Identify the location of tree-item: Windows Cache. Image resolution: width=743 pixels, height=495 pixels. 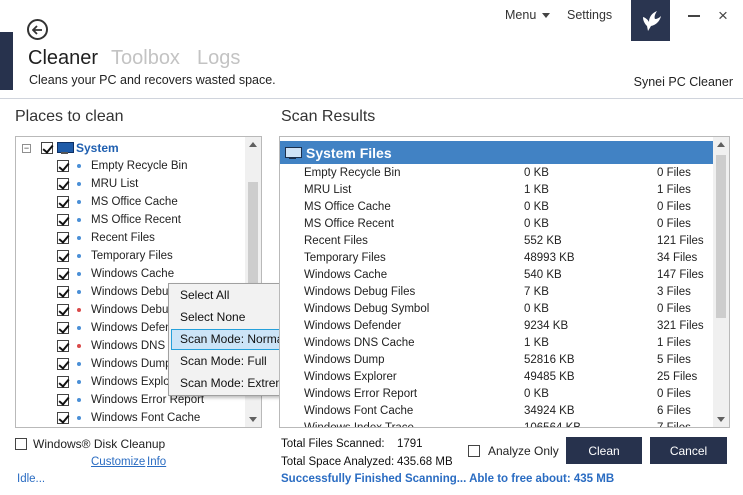
(115, 274).